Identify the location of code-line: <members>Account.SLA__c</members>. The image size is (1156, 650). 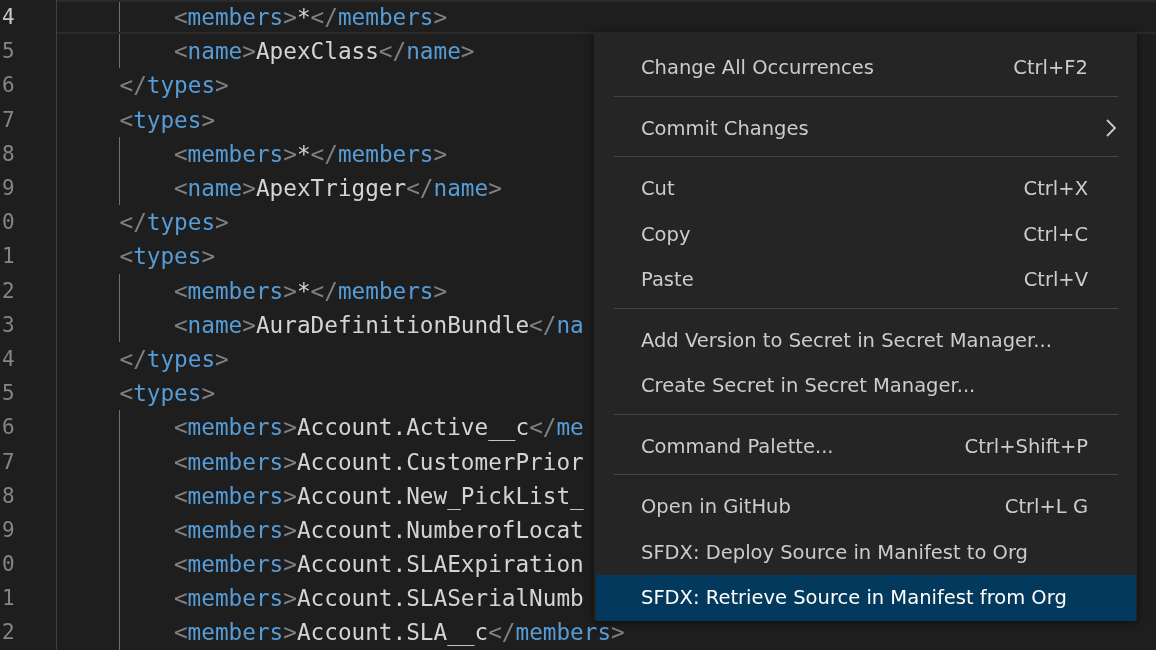
(399, 632).